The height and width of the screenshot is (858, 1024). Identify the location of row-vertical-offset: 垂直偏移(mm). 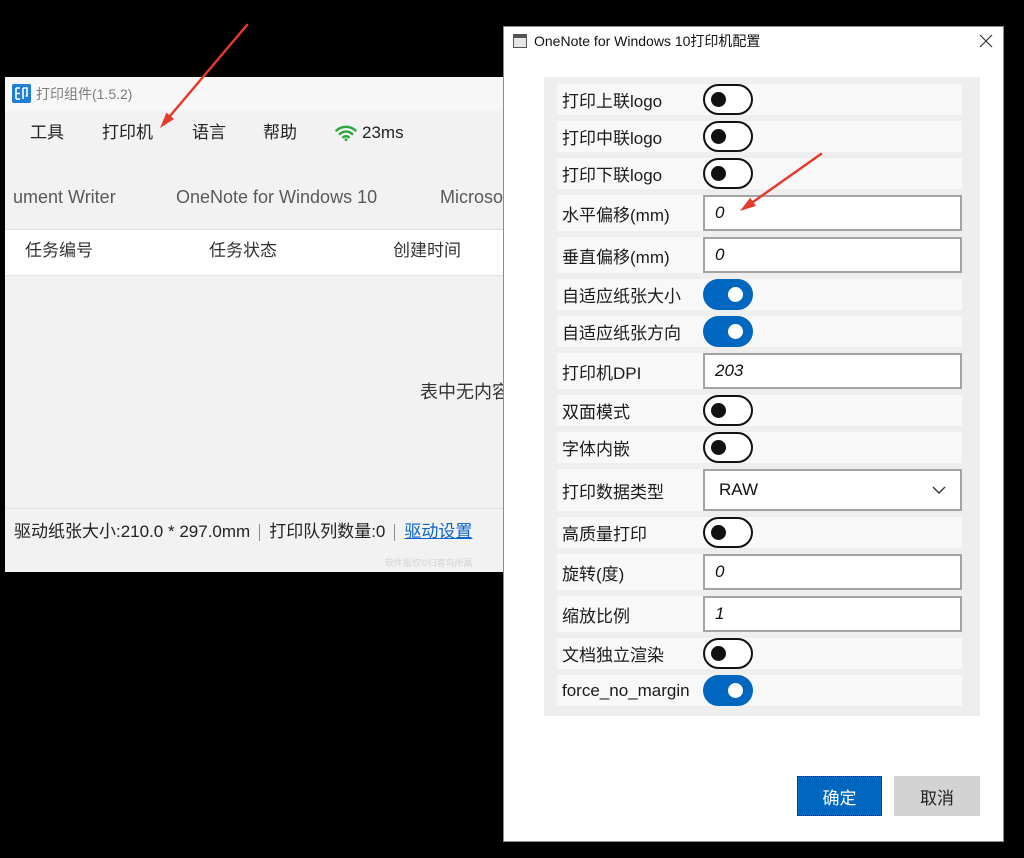
(762, 255).